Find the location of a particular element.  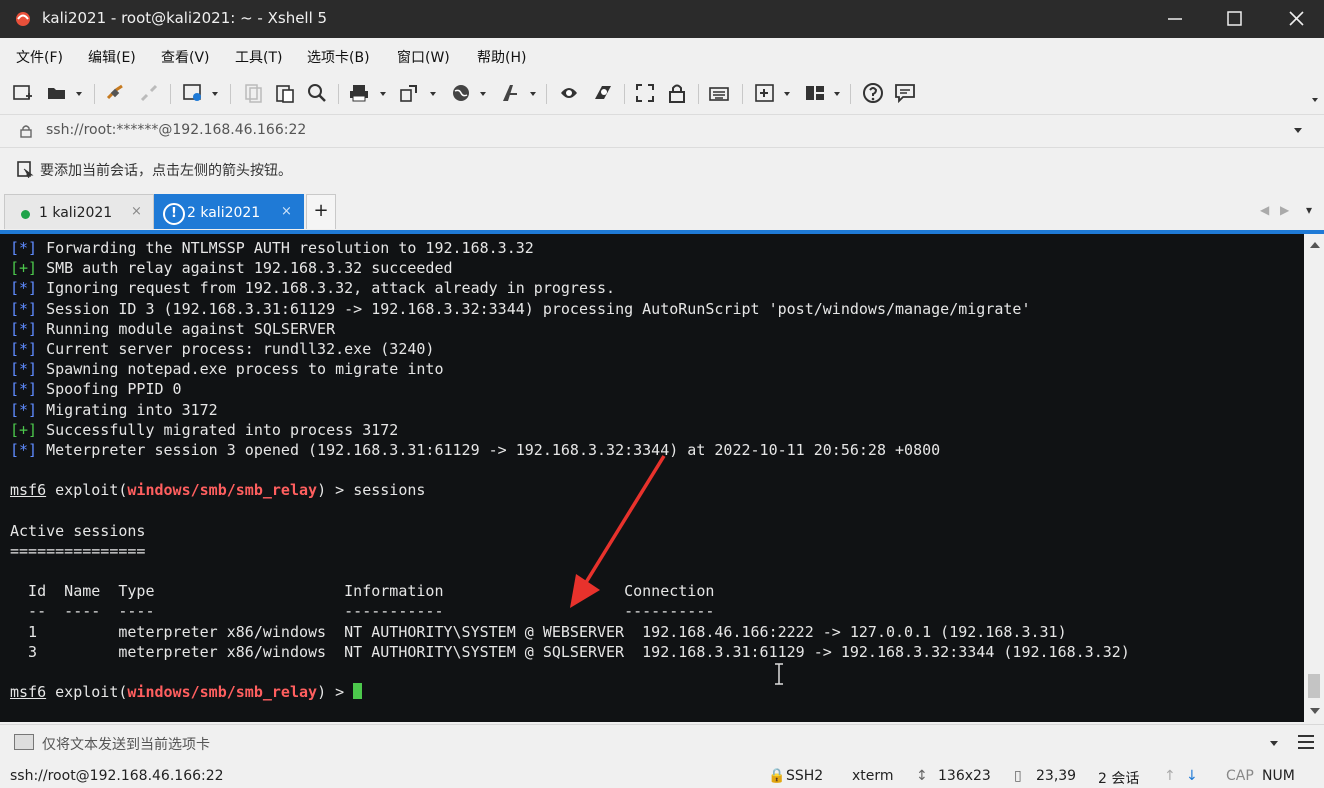

font-button is located at coordinates (511, 93).